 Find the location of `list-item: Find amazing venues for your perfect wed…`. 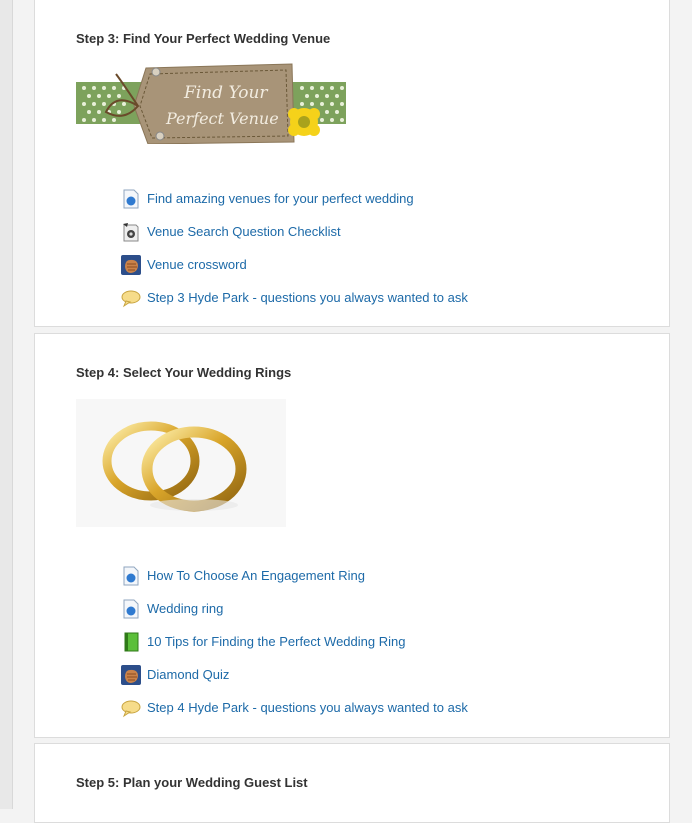

list-item: Find amazing venues for your perfect wed… is located at coordinates (294, 198).